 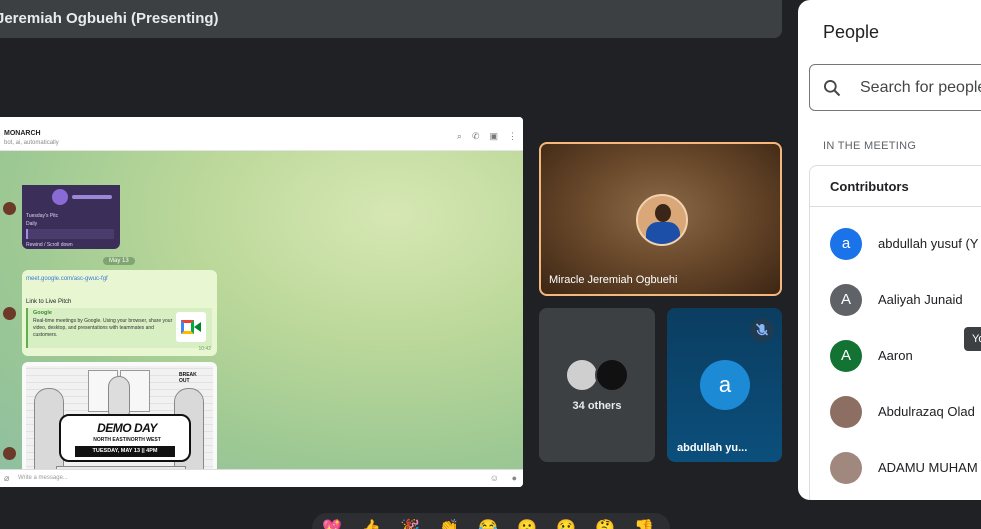 What do you see at coordinates (597, 406) in the screenshot?
I see `others-count: 34 others` at bounding box center [597, 406].